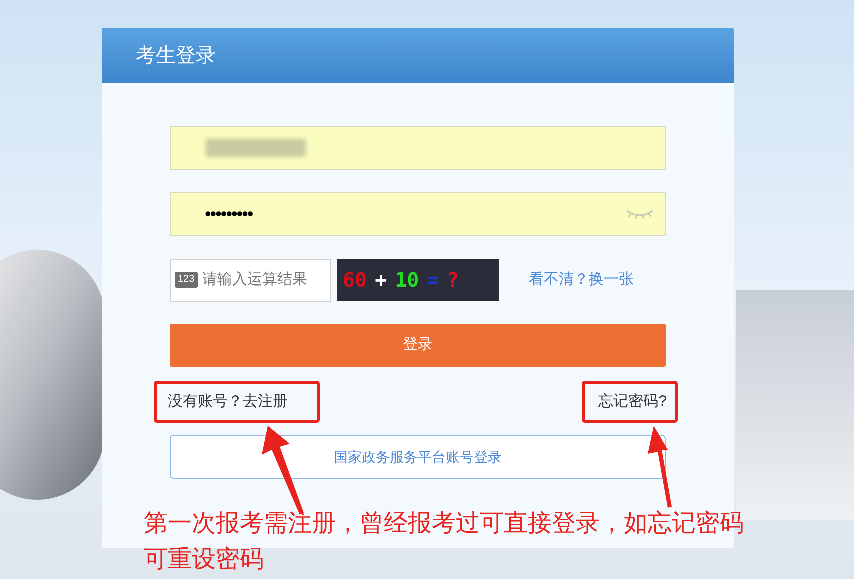 The height and width of the screenshot is (579, 854). Describe the element at coordinates (418, 345) in the screenshot. I see `login-button: 登录` at that location.